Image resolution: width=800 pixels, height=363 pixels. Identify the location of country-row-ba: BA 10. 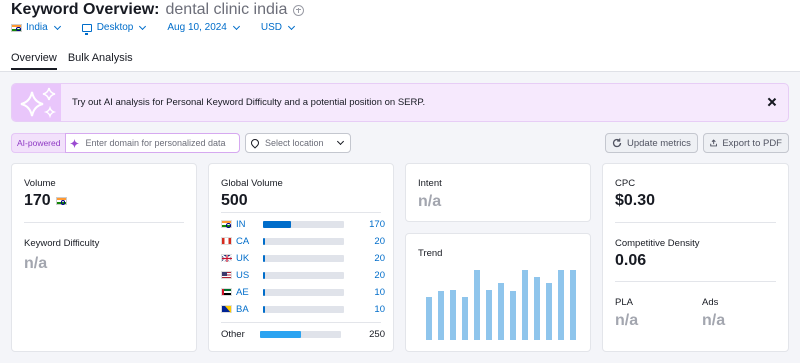
(303, 309).